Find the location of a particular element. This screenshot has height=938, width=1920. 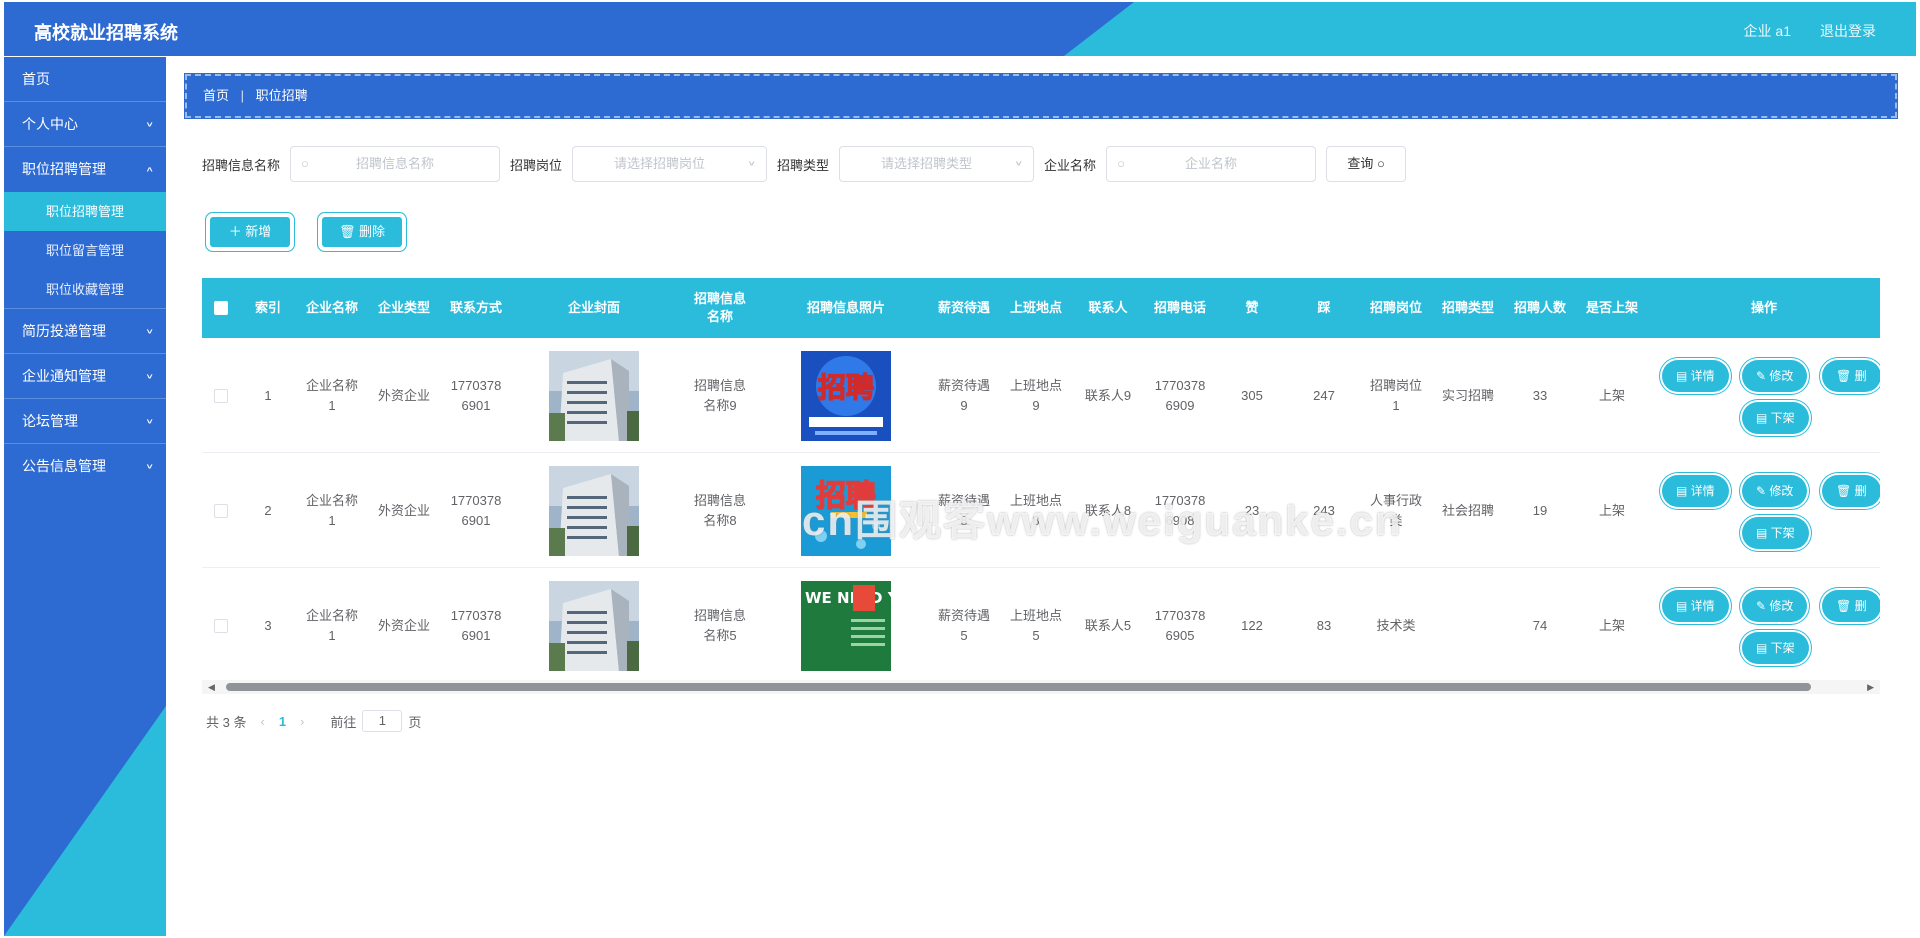

cell-count: 33 is located at coordinates (1540, 395).